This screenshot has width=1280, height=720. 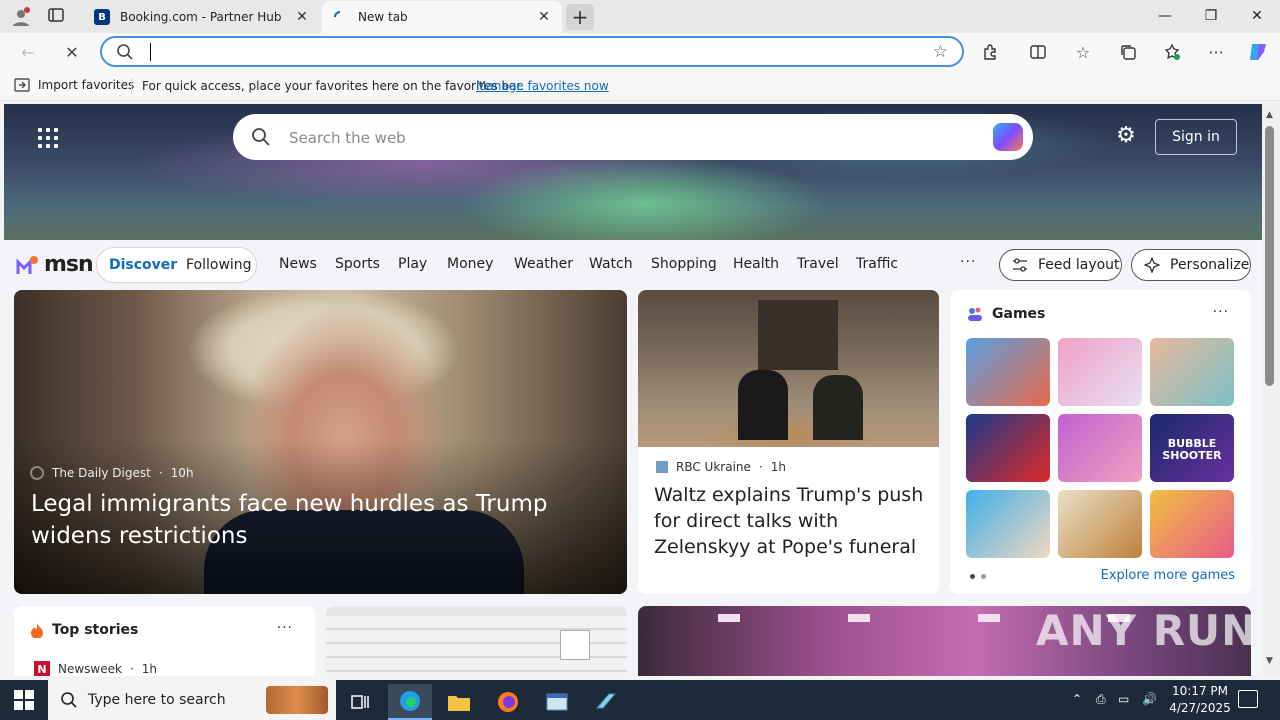 I want to click on extensions-icon, so click(x=990, y=52).